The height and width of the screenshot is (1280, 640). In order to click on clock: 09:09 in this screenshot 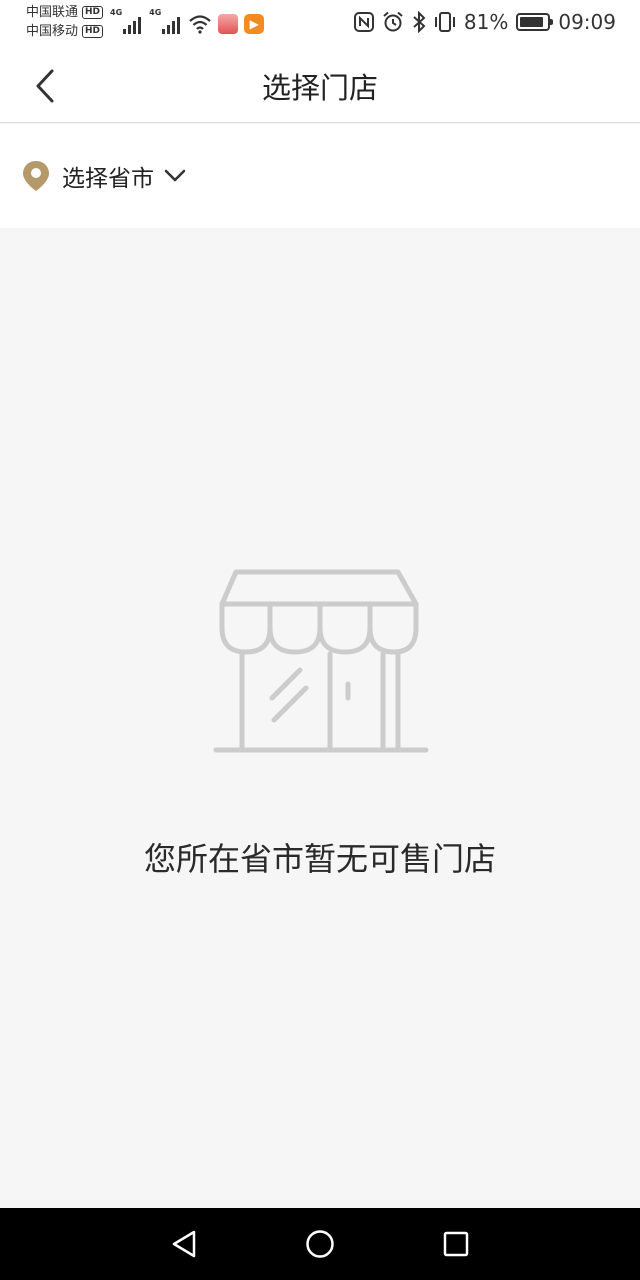, I will do `click(587, 22)`.